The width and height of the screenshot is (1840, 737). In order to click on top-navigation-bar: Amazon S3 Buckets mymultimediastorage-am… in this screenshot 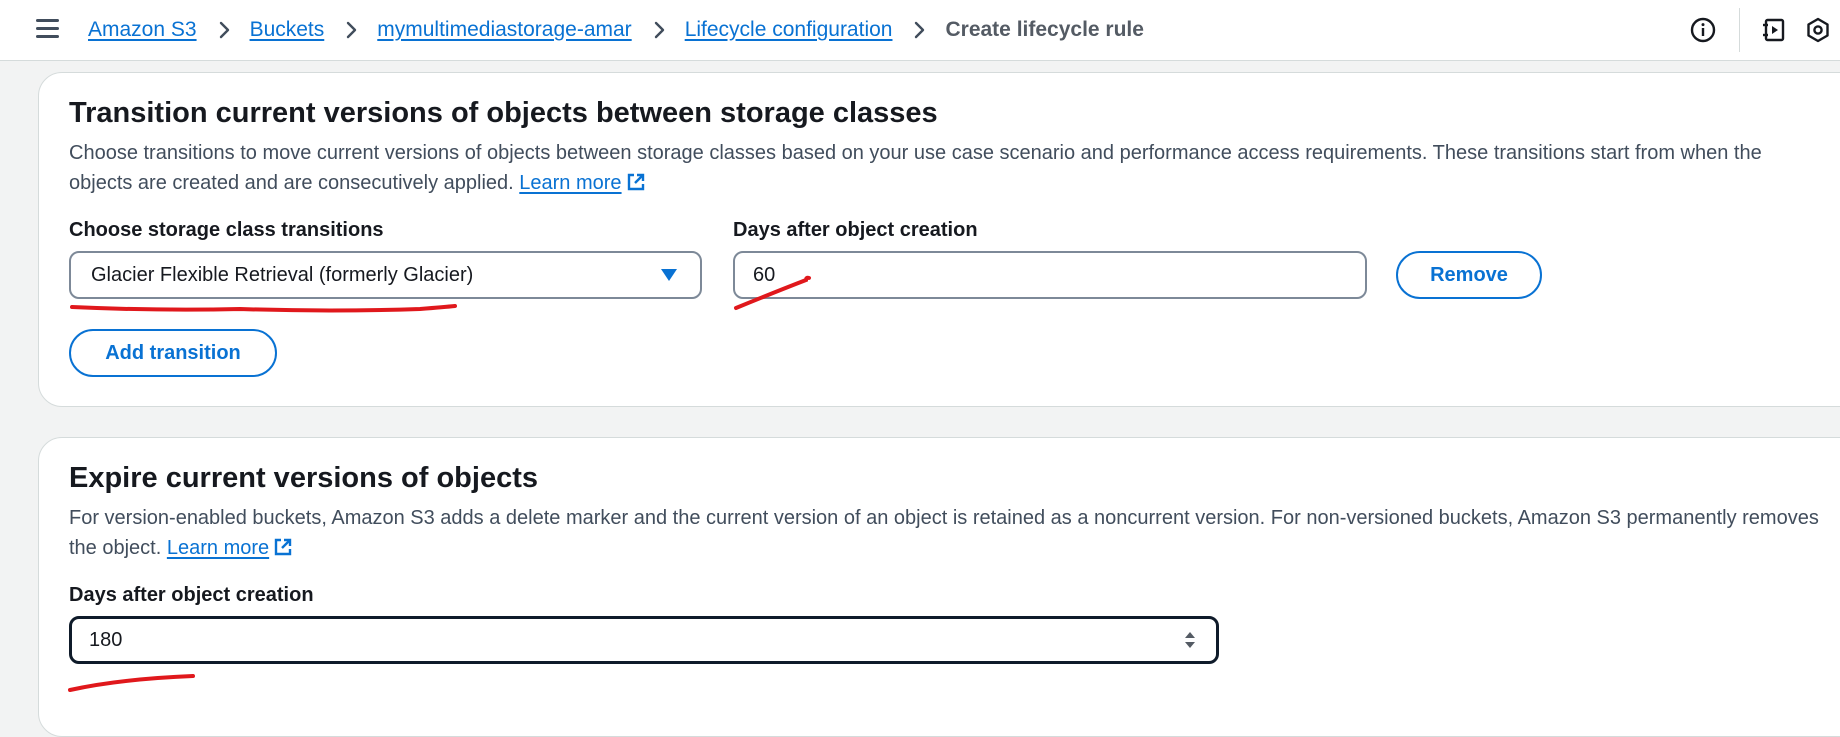, I will do `click(920, 30)`.